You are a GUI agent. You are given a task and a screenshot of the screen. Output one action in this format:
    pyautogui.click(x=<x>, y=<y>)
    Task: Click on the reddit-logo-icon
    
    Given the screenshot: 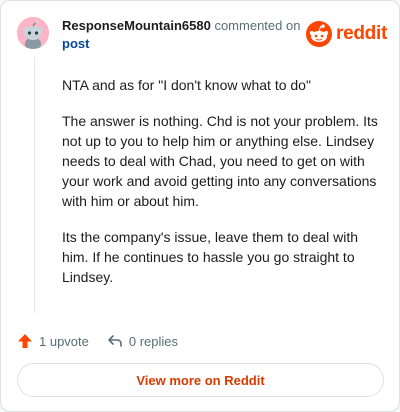 What is the action you would take?
    pyautogui.click(x=319, y=34)
    